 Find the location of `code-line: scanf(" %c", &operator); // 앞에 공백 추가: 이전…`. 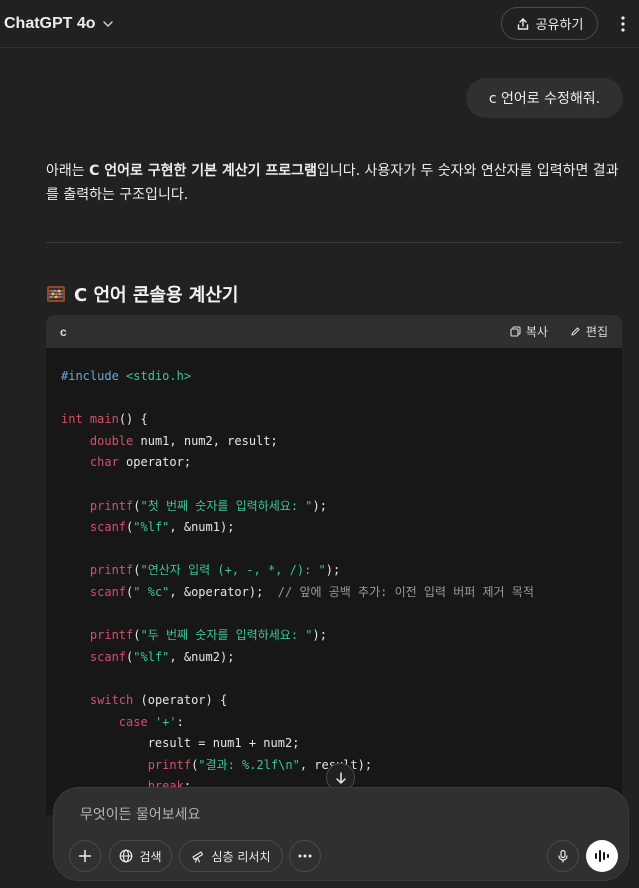

code-line: scanf(" %c", &operator); // 앞에 공백 추가: 이전… is located at coordinates (334, 593).